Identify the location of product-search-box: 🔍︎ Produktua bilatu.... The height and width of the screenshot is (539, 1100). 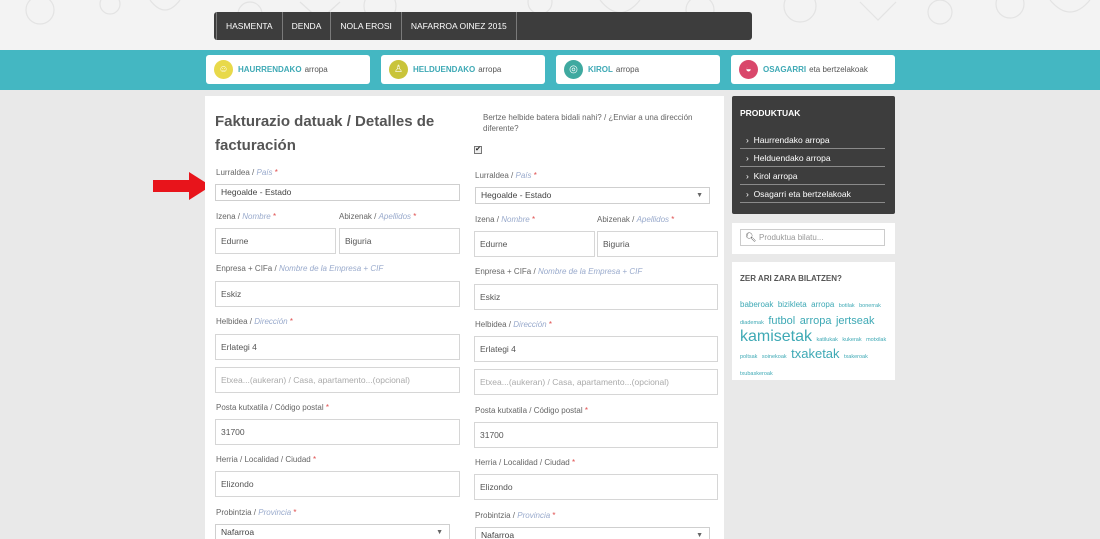
(813, 238).